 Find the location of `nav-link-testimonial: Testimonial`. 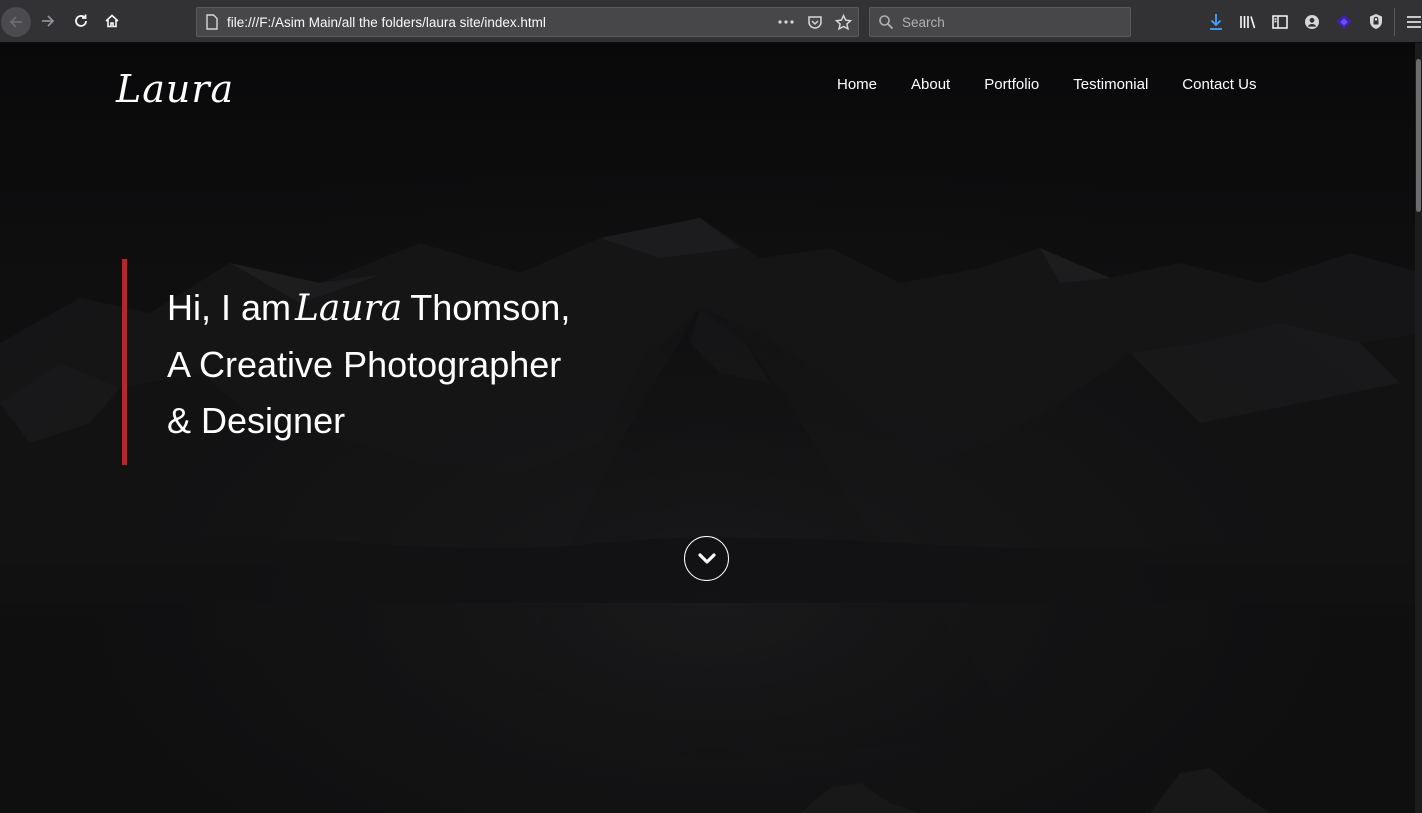

nav-link-testimonial: Testimonial is located at coordinates (1110, 84).